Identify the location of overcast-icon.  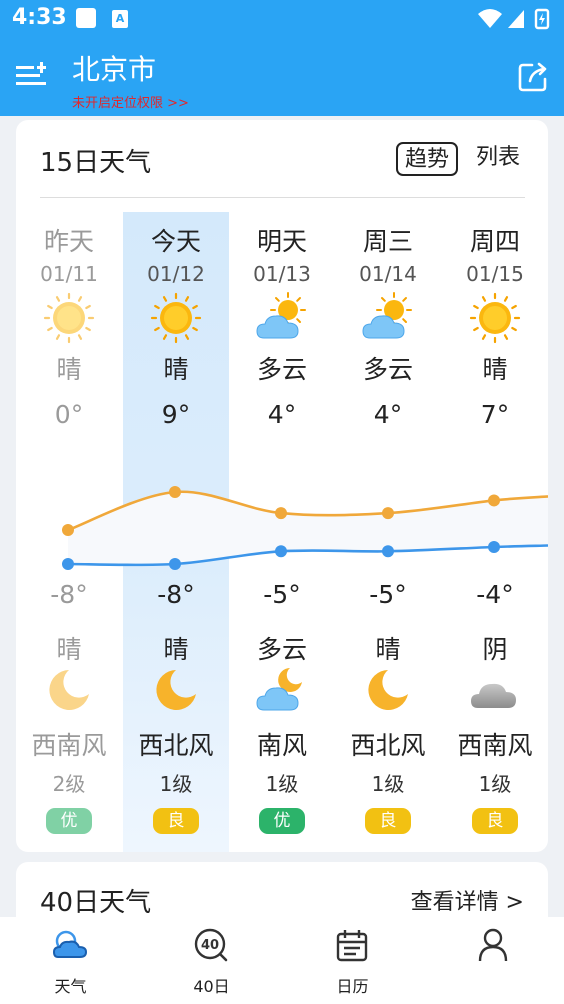
(495, 690).